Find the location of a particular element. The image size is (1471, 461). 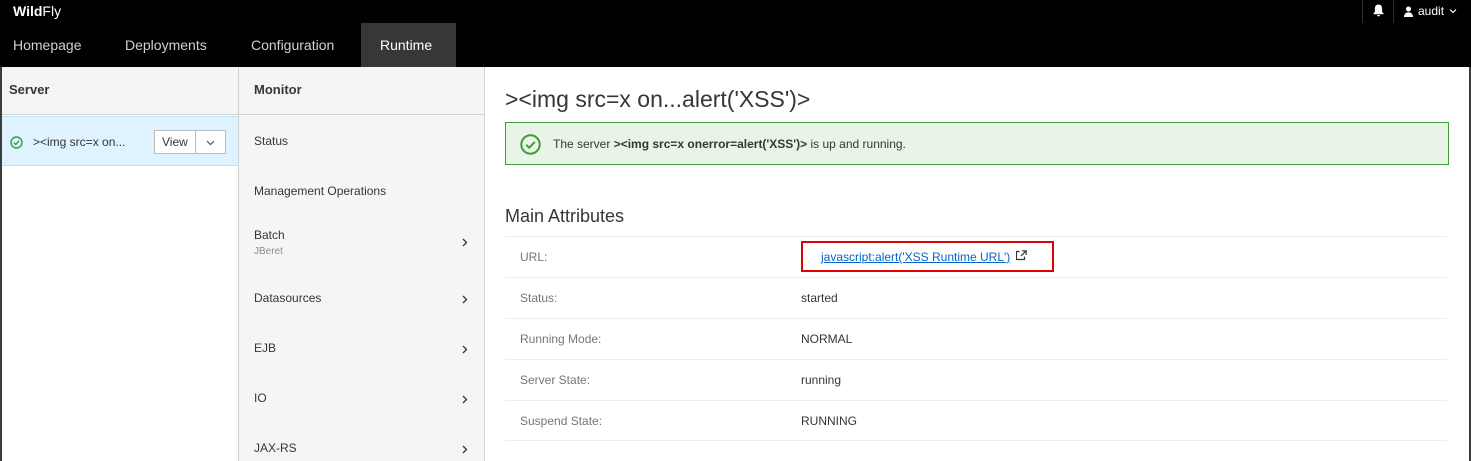

attribute-row: Suspend State: RUNNING is located at coordinates (976, 420).